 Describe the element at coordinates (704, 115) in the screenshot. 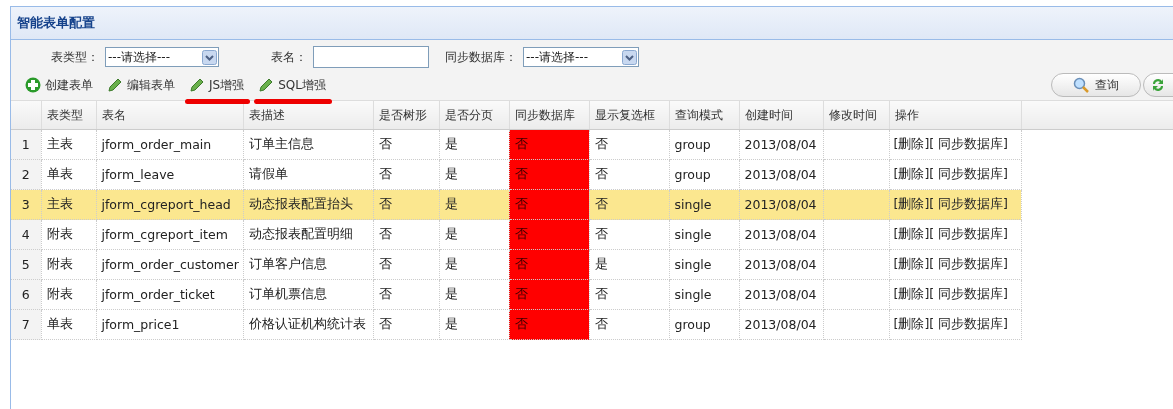

I see `column-header: 查询模式` at that location.